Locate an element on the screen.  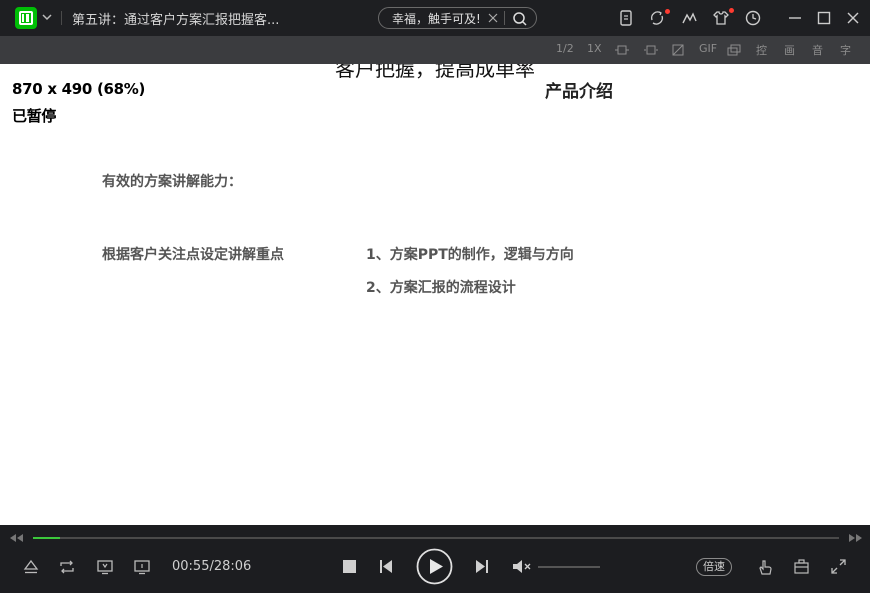
chevron-down-icon is located at coordinates (47, 17).